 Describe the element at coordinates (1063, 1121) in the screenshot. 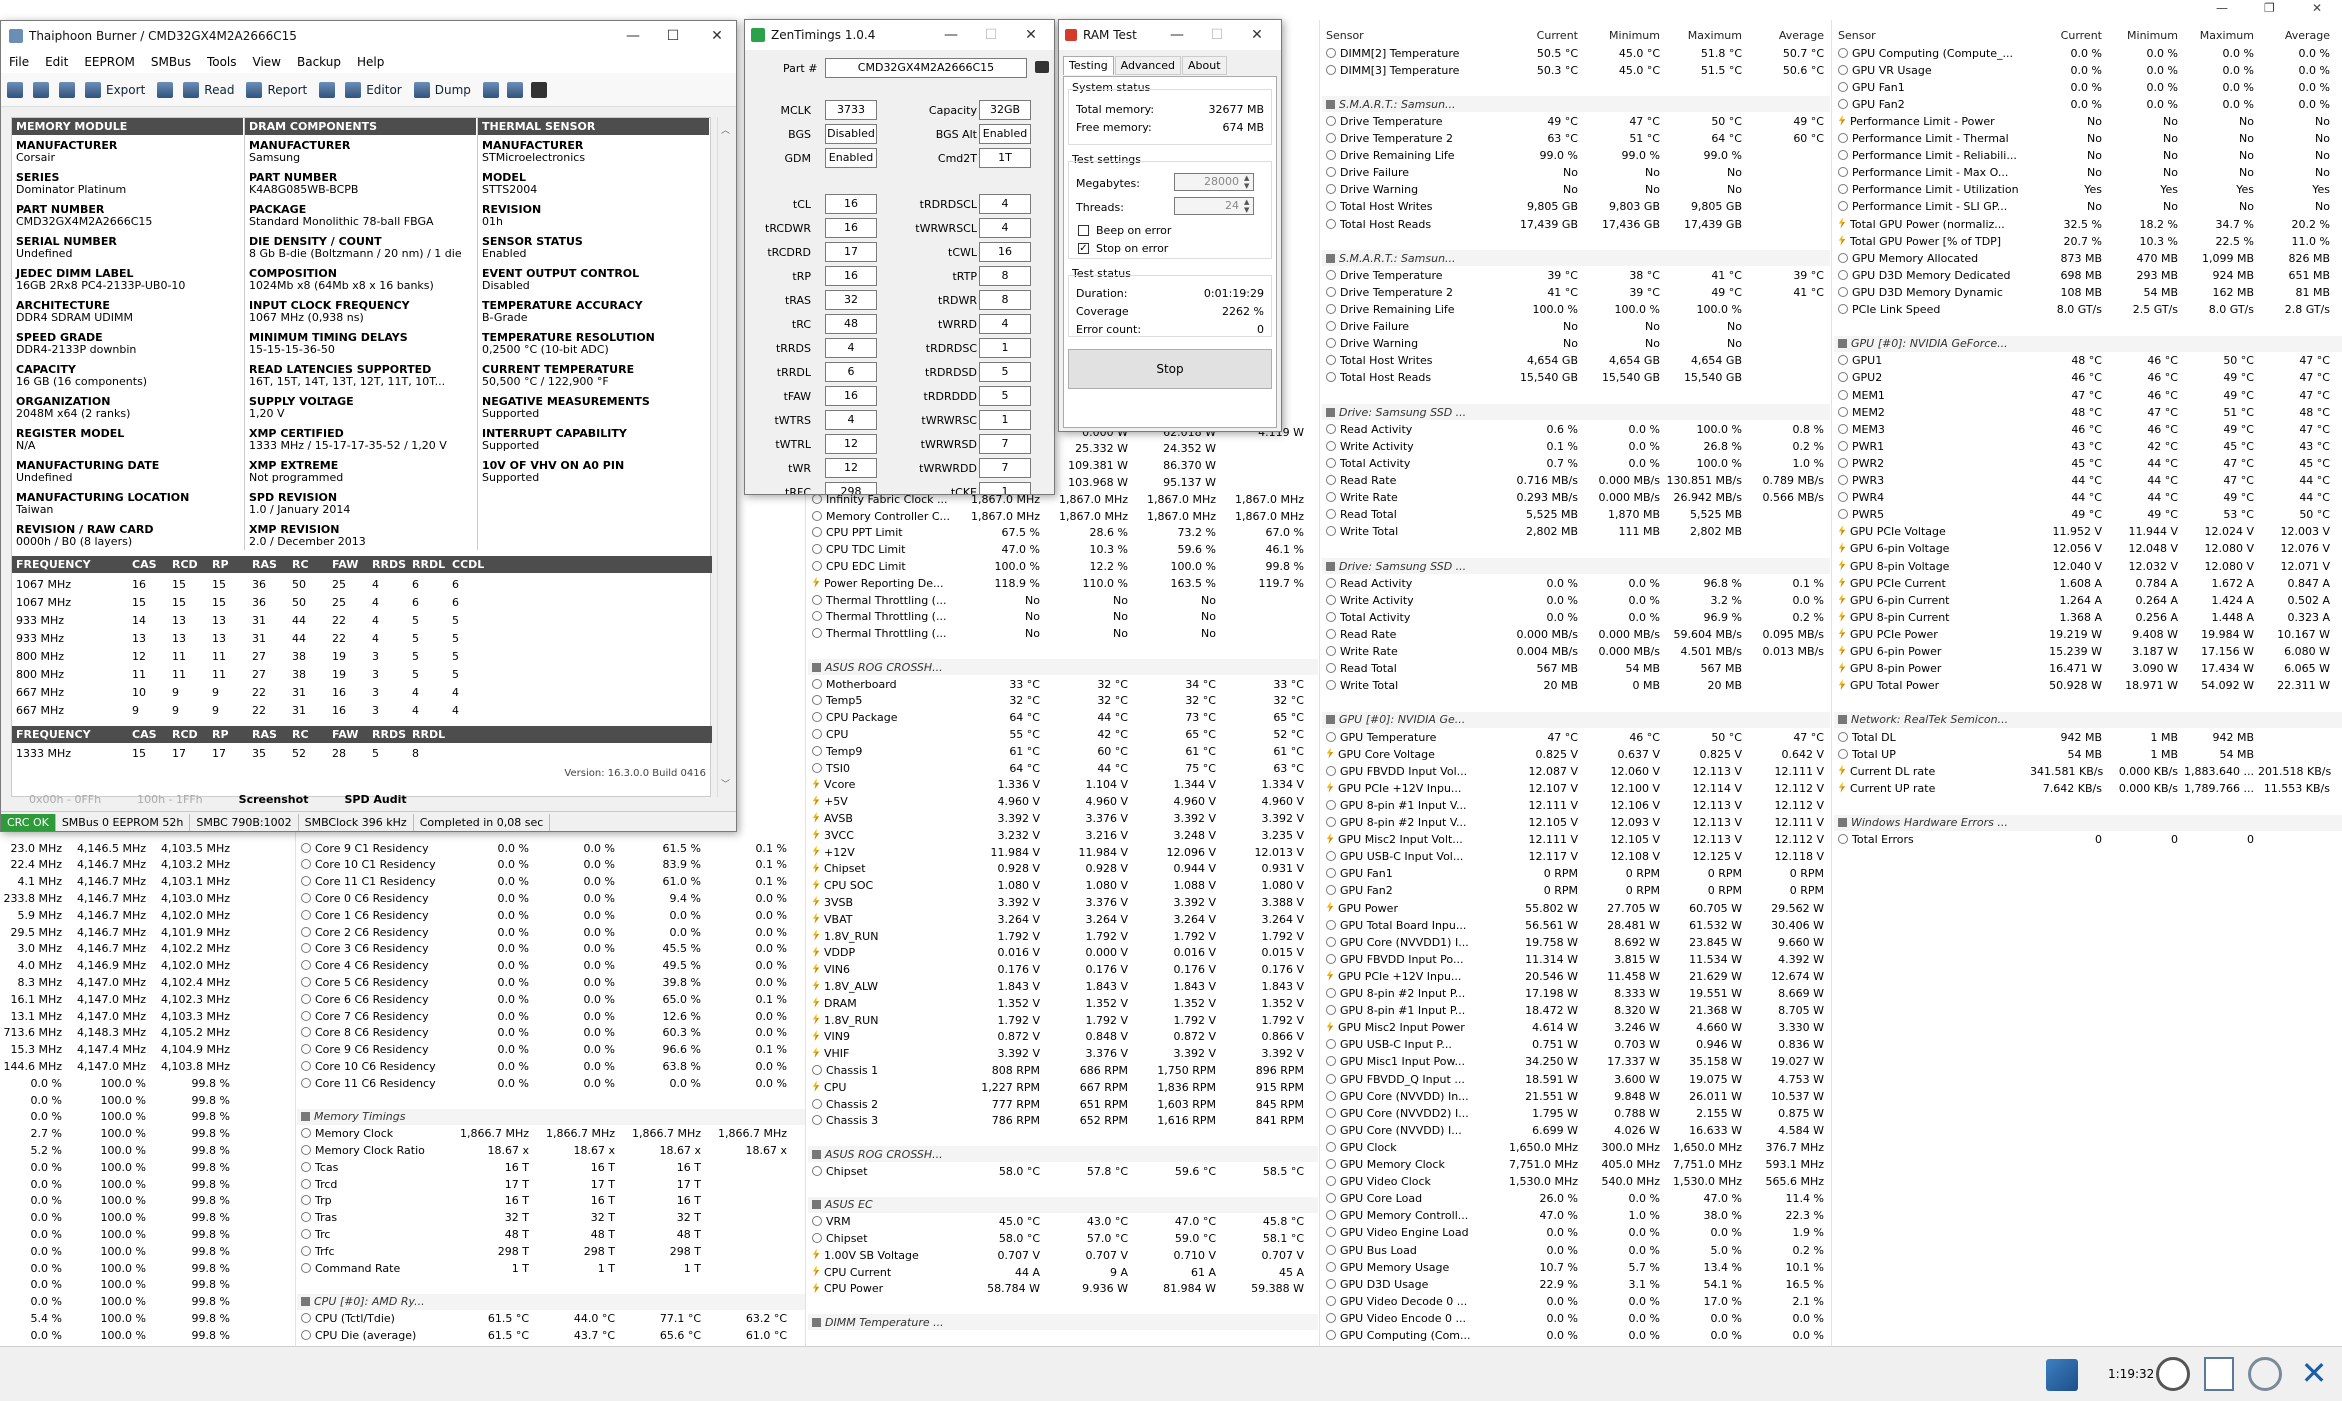

I see `sensor-row: Chassis 3 786 RPM 652 RPM 1,616 RPM 841 RPM` at that location.